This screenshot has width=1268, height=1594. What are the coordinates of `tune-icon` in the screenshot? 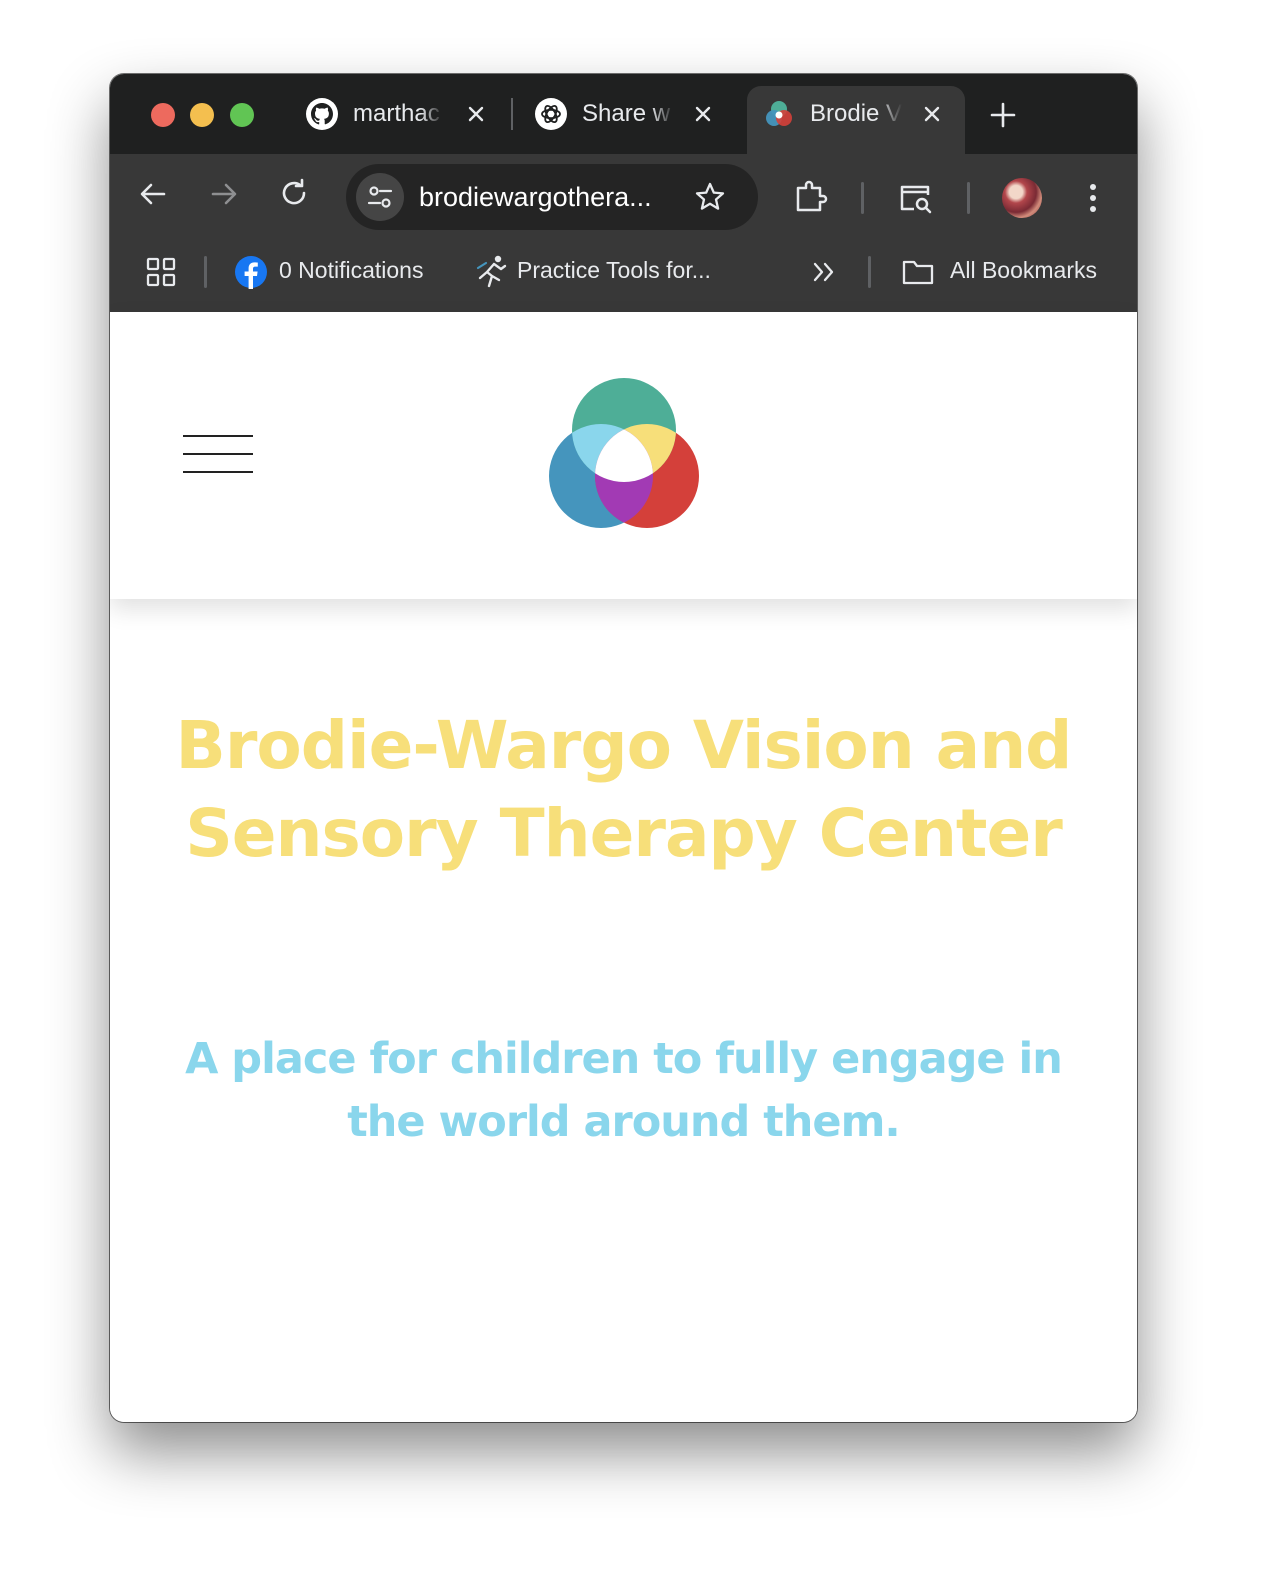 It's located at (380, 197).